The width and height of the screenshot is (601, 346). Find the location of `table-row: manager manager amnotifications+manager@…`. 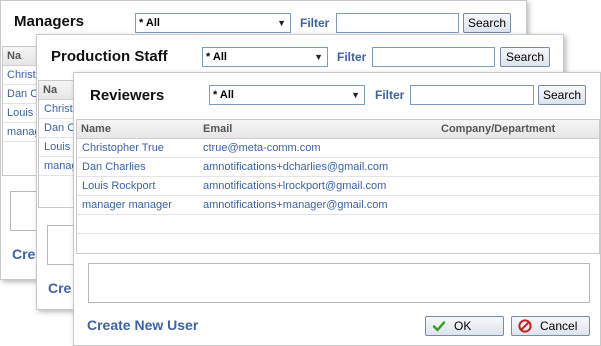

table-row: manager manager amnotifications+manager@… is located at coordinates (338, 205).